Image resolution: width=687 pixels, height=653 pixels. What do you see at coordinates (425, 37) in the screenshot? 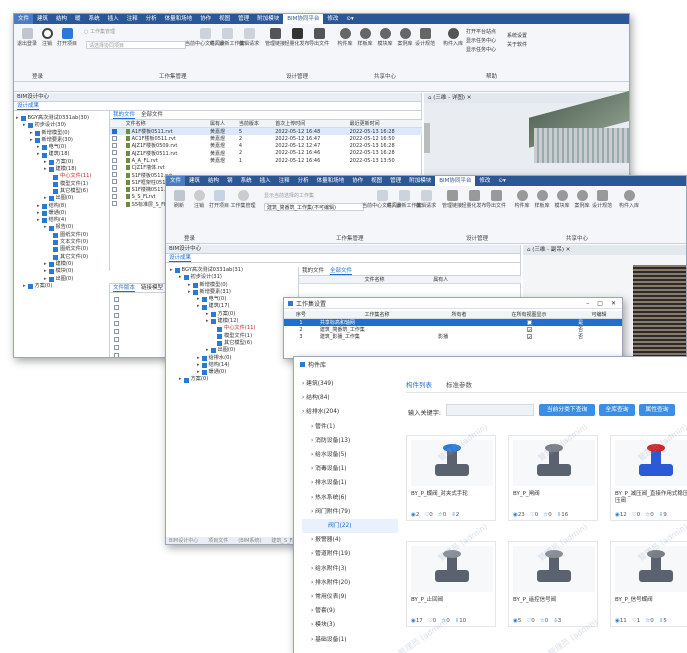
I see `design-spec-button: 设计规范` at bounding box center [425, 37].